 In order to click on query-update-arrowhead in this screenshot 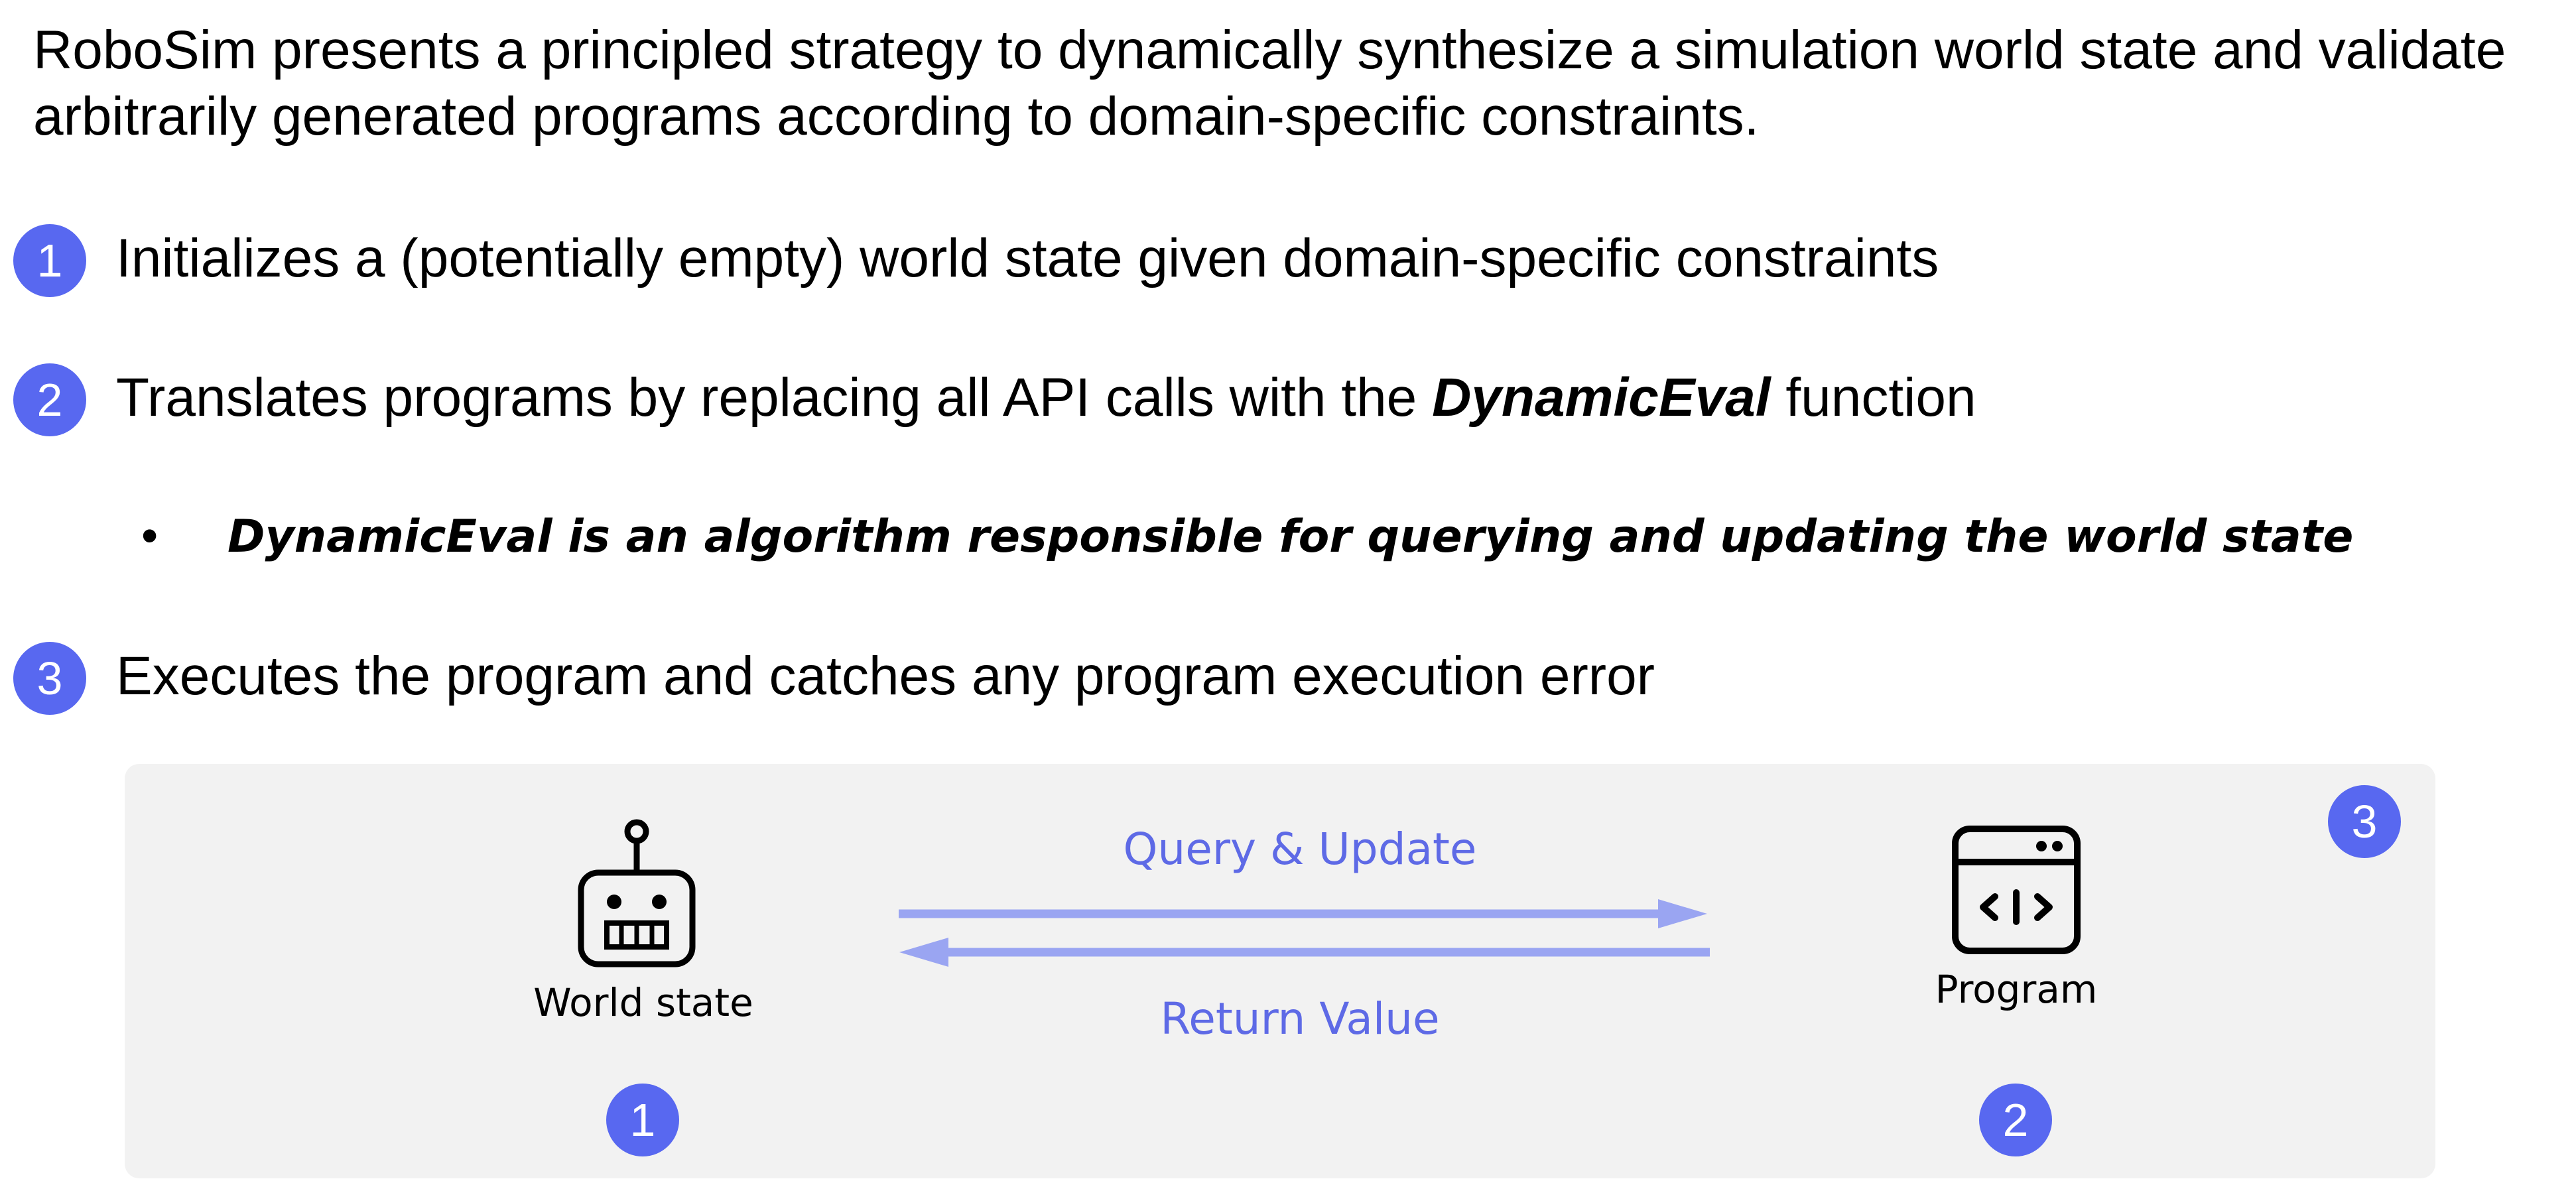, I will do `click(1682, 914)`.